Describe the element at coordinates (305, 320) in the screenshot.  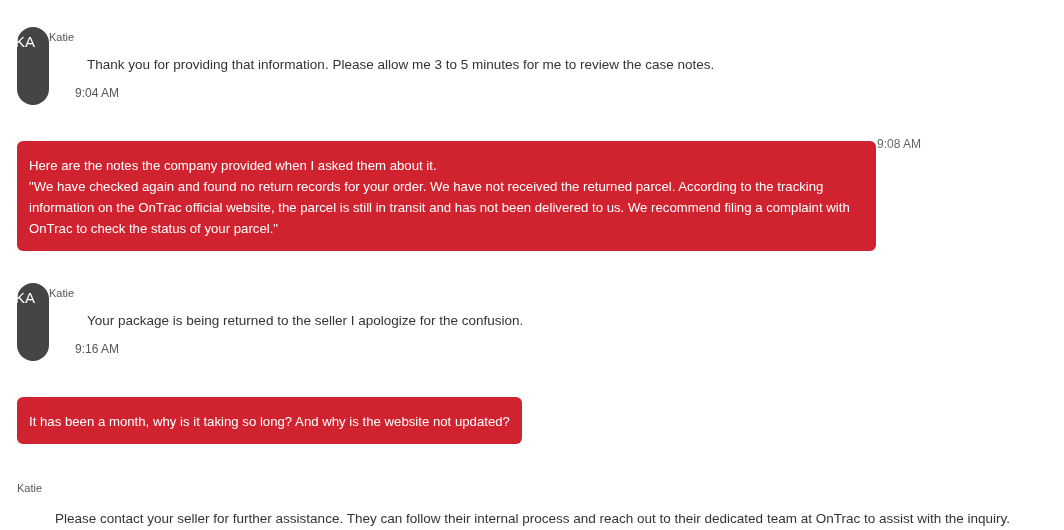
I see `message-text: Your package is being returned to the seller I apologize for the confusion.` at that location.